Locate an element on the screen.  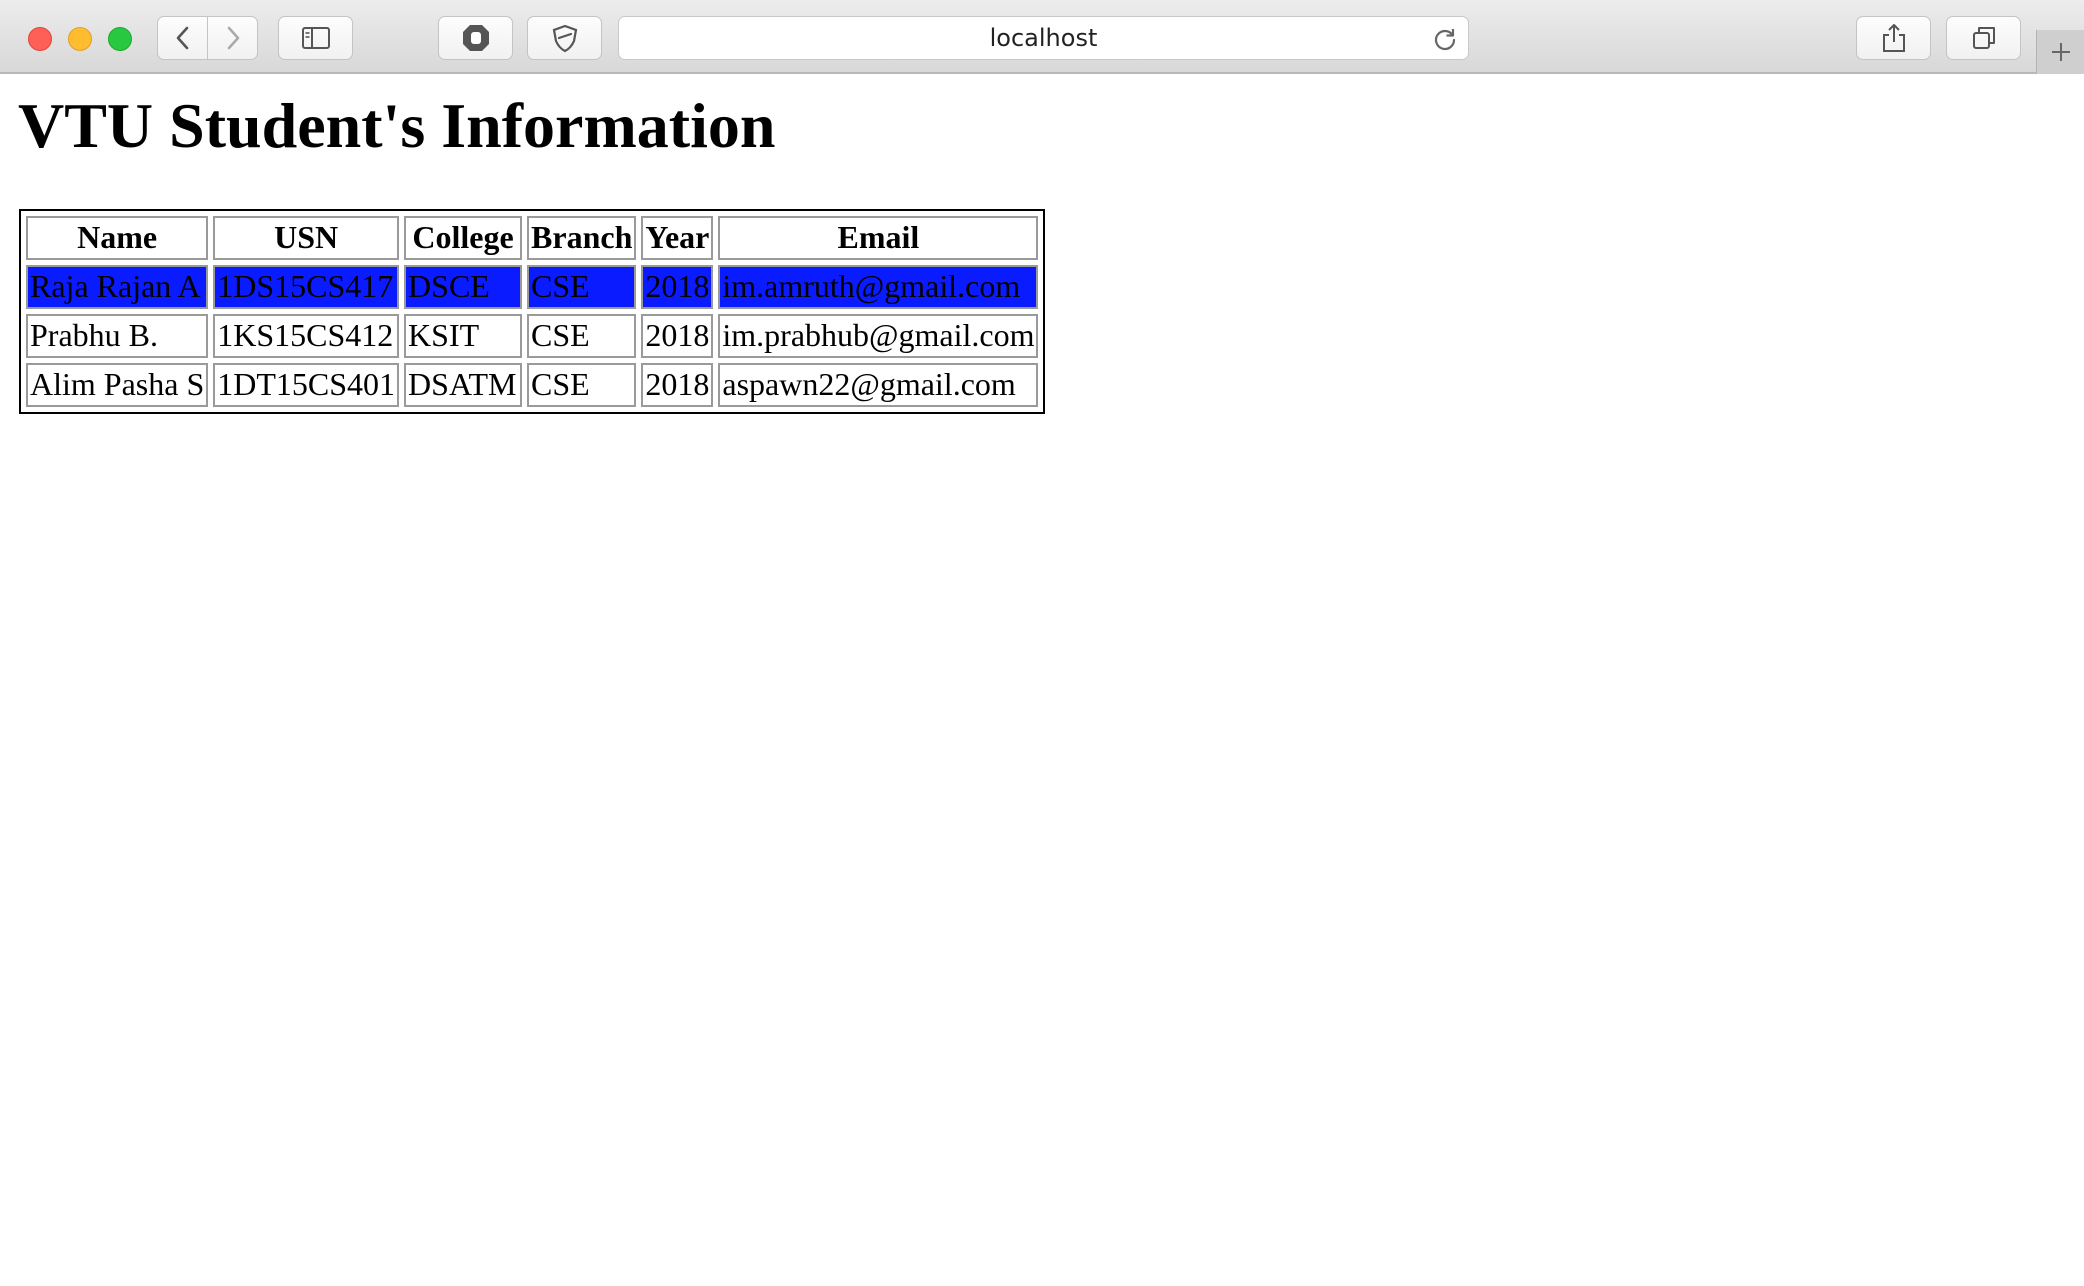
close-window-icon is located at coordinates (40, 39).